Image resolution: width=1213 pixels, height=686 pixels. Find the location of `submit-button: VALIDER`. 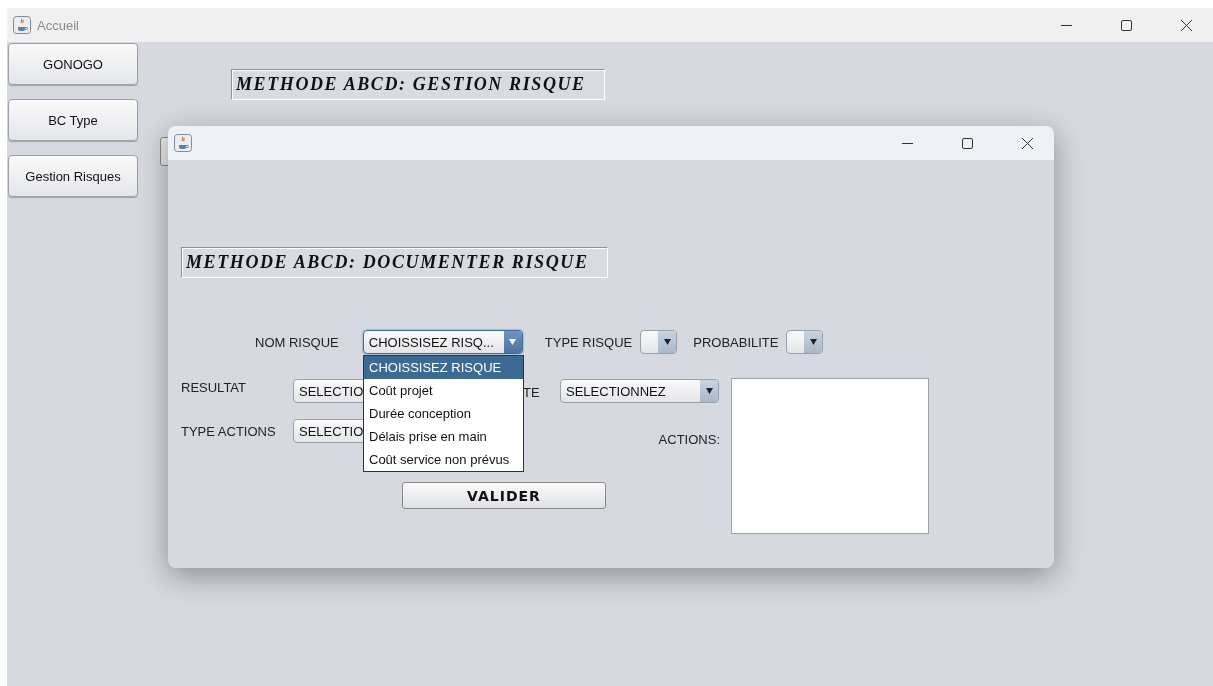

submit-button: VALIDER is located at coordinates (504, 495).